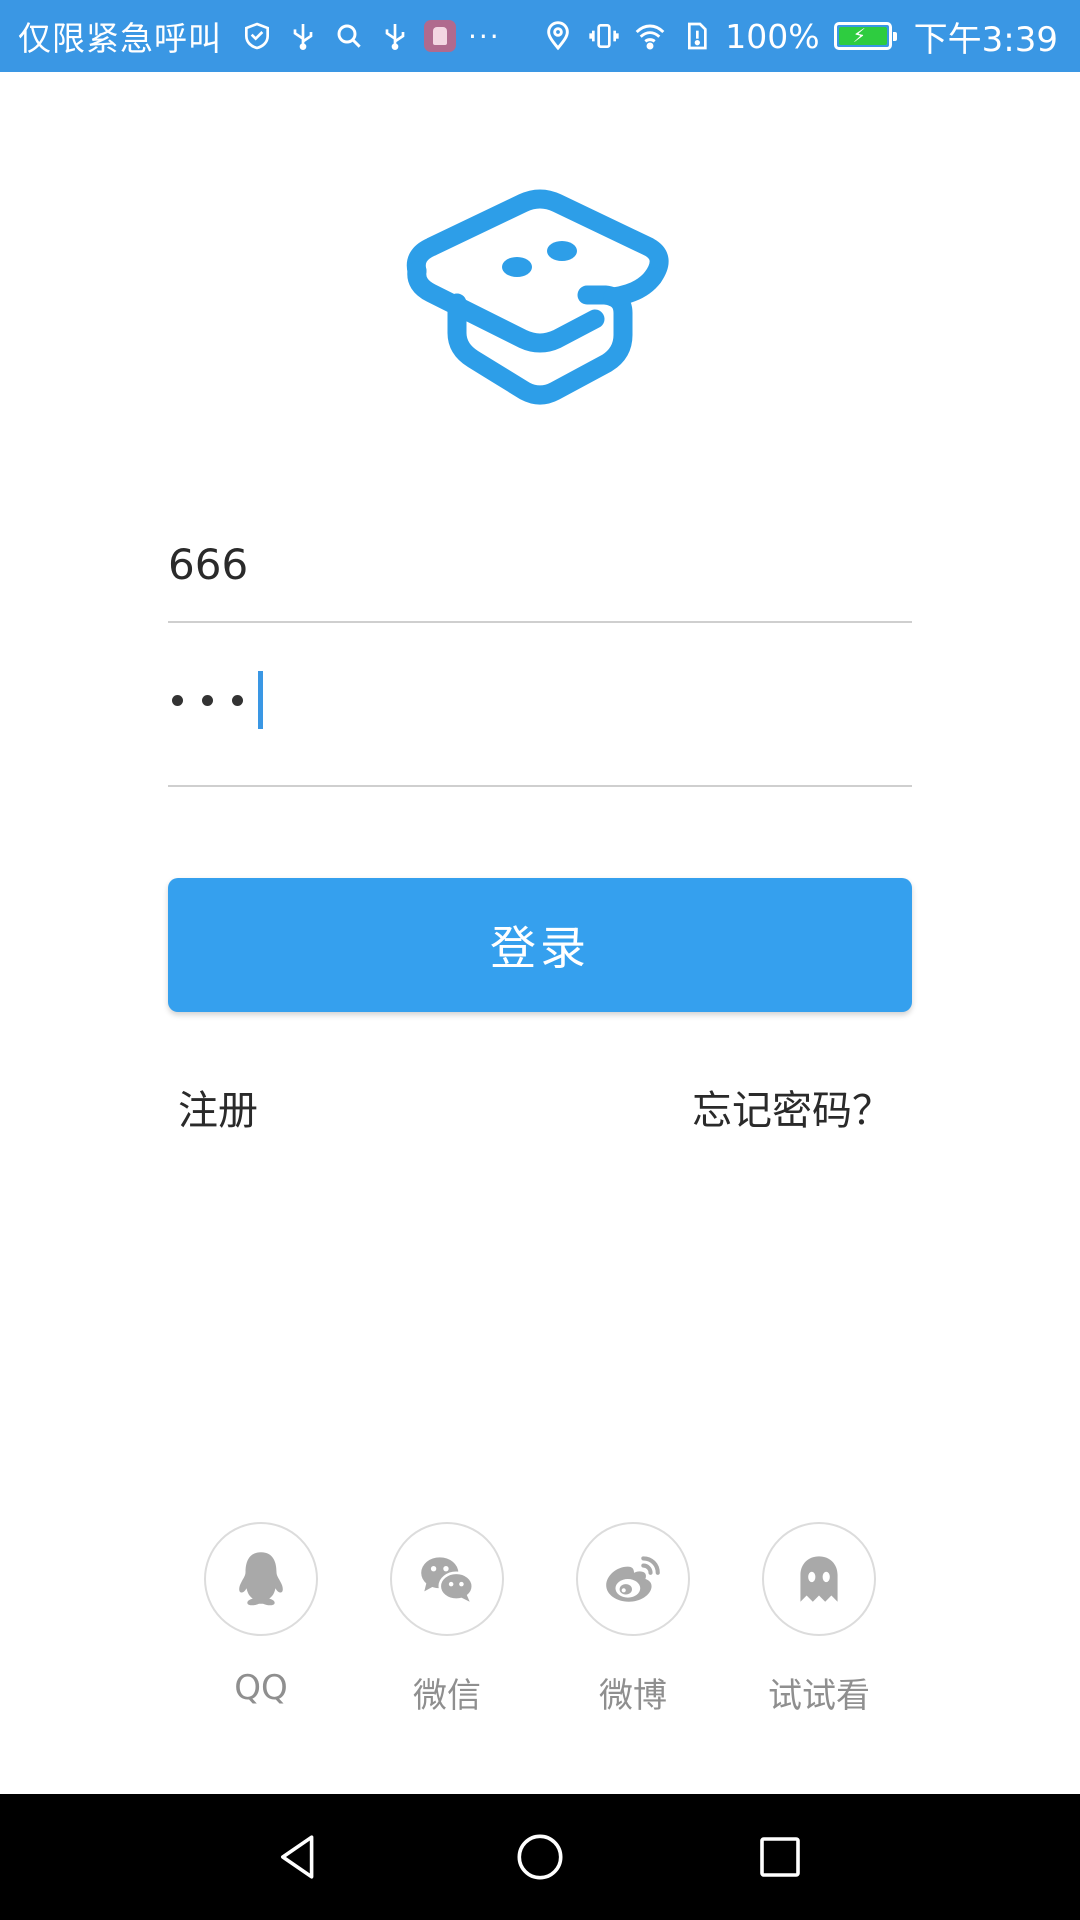  I want to click on search-icon, so click(349, 36).